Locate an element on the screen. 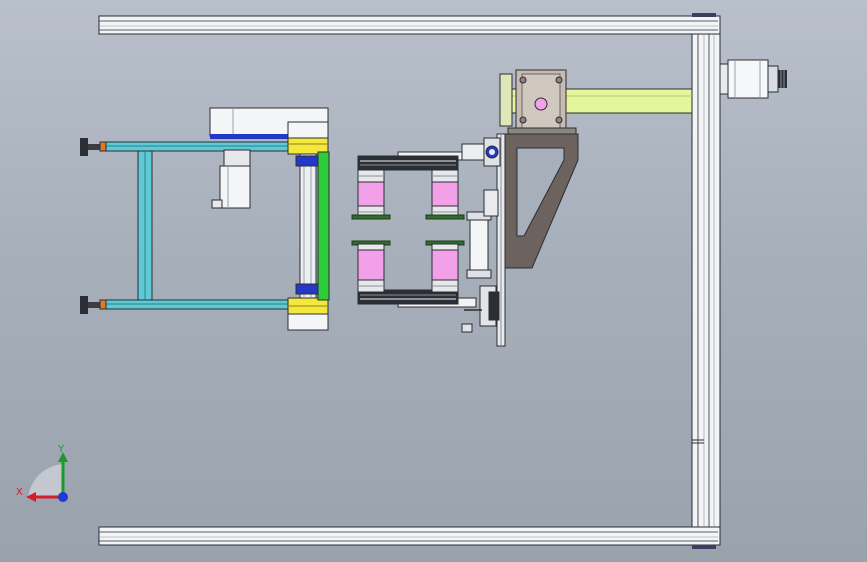 The image size is (867, 562). triad-z-axis is located at coordinates (63, 497).